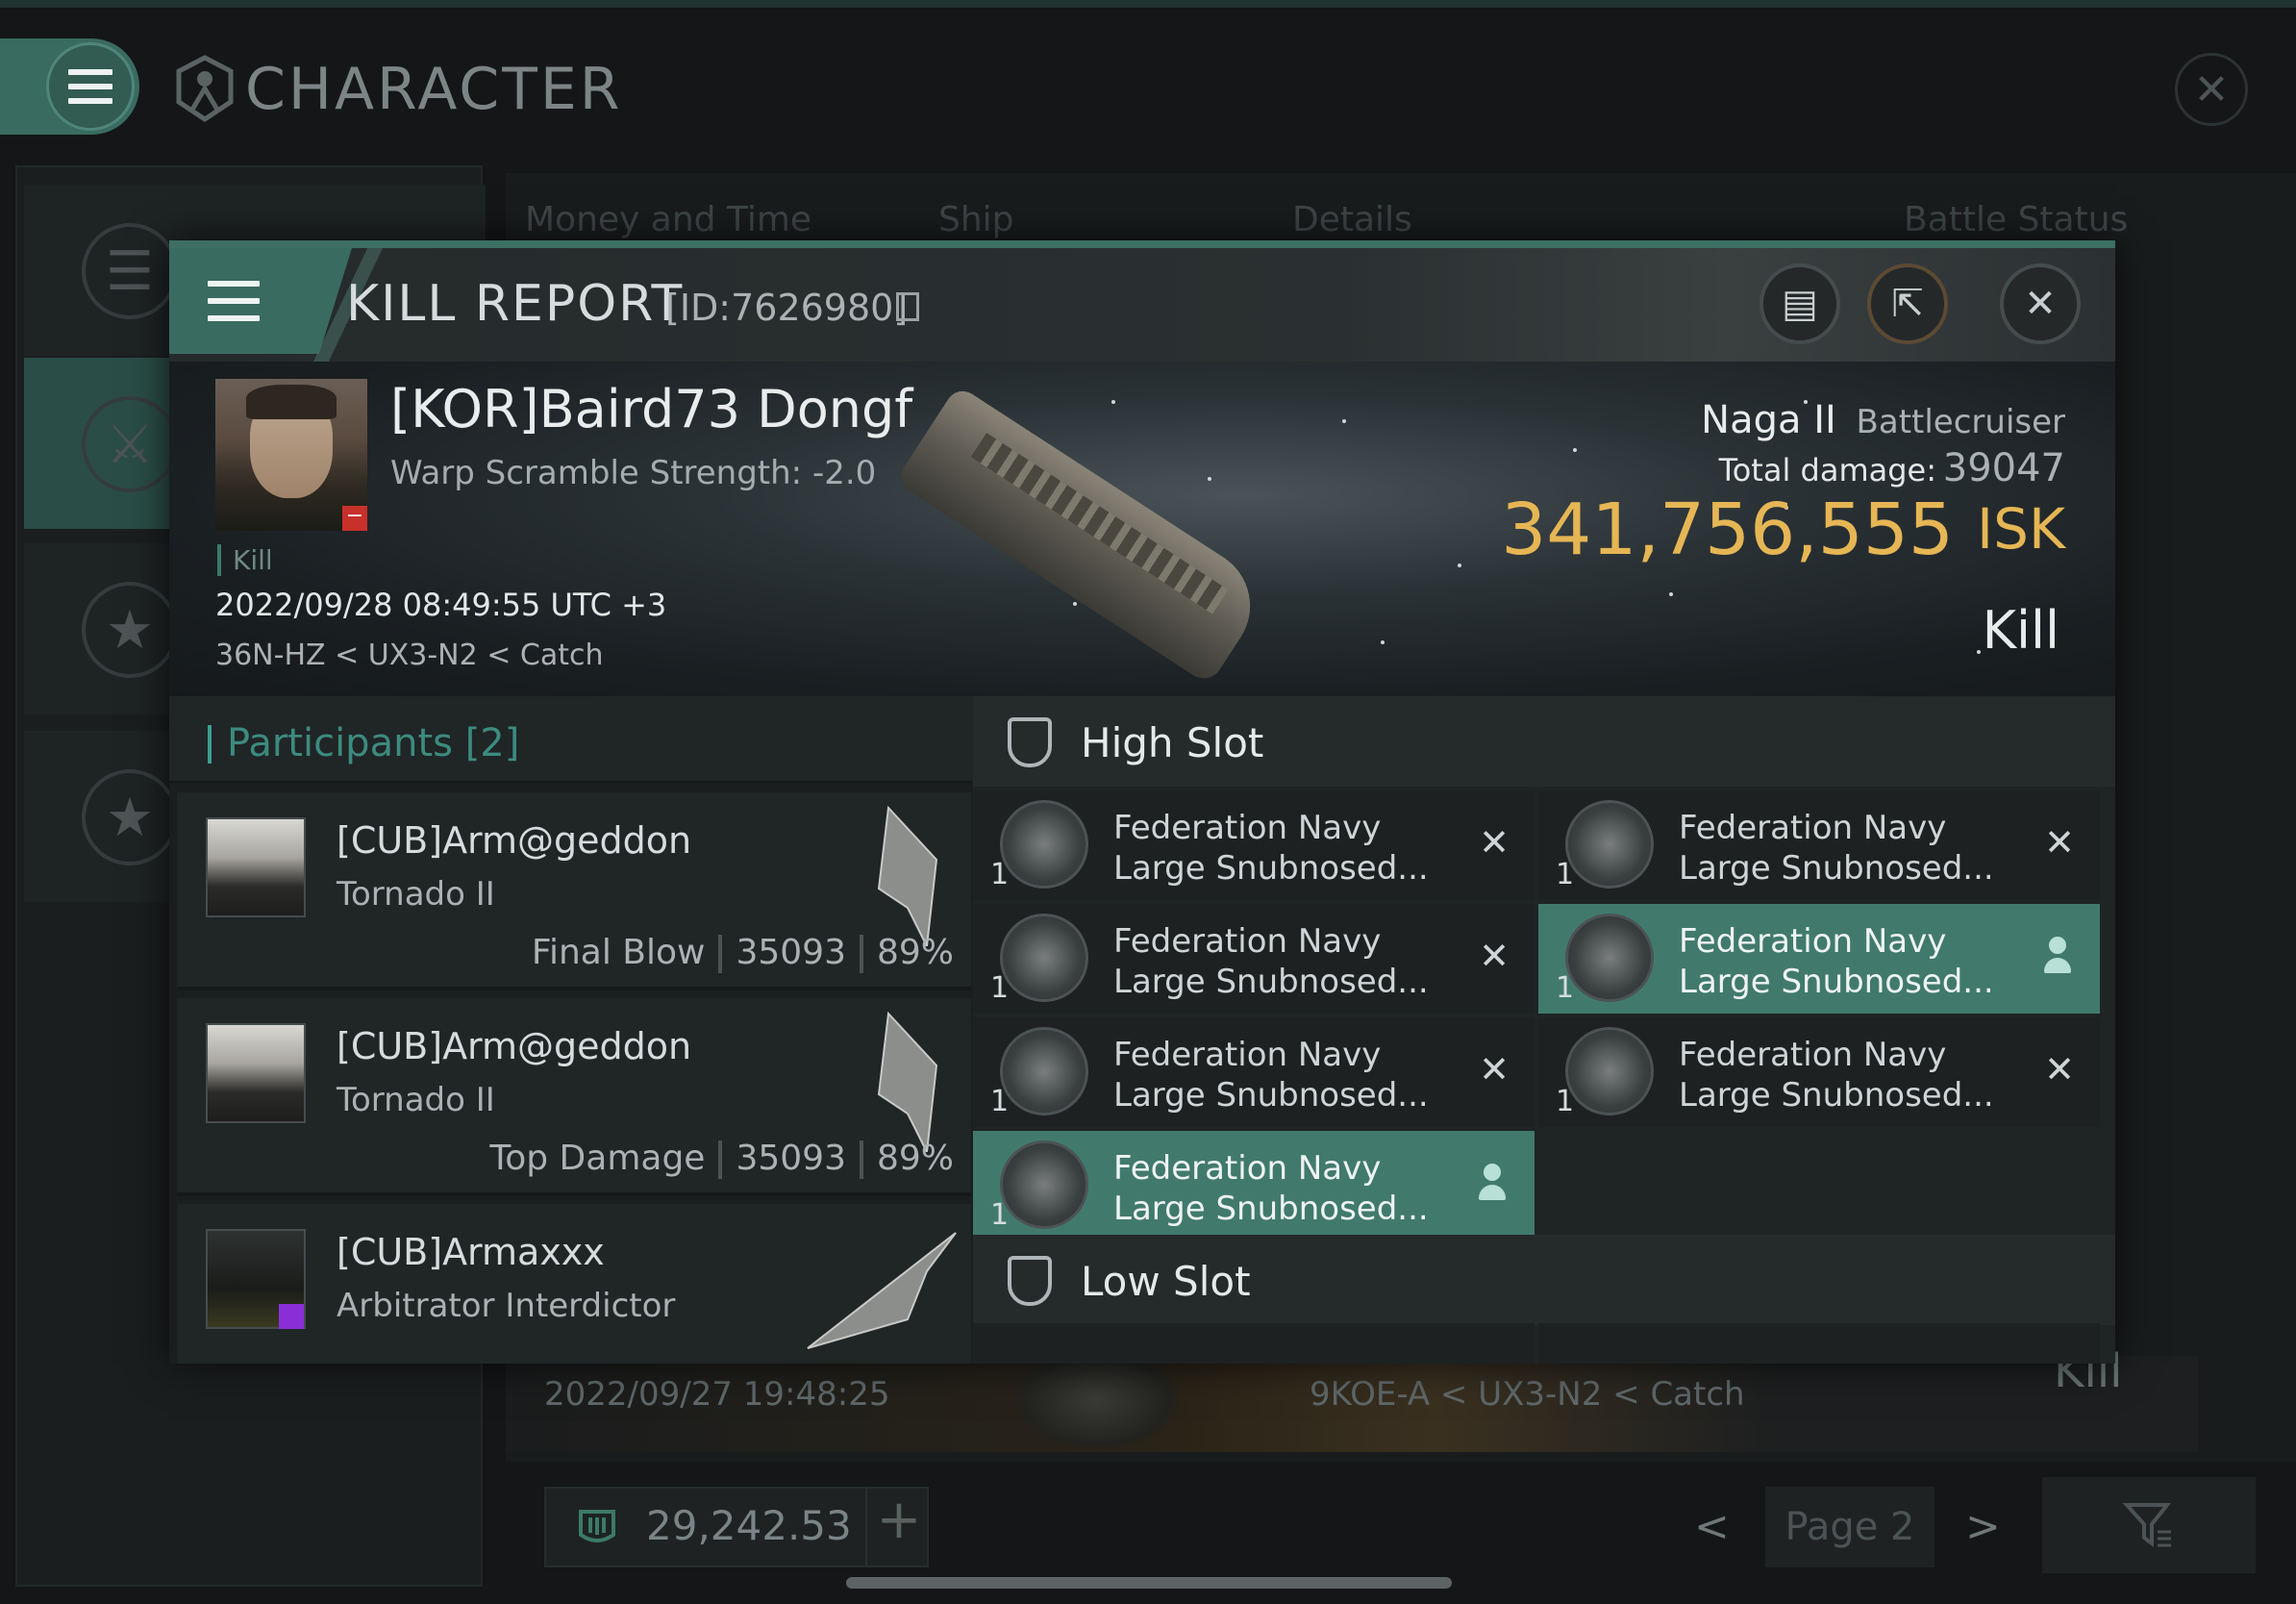 The width and height of the screenshot is (2296, 1604). I want to click on warp-scramble-strength: Warp Scramble Strength: -2.0, so click(633, 473).